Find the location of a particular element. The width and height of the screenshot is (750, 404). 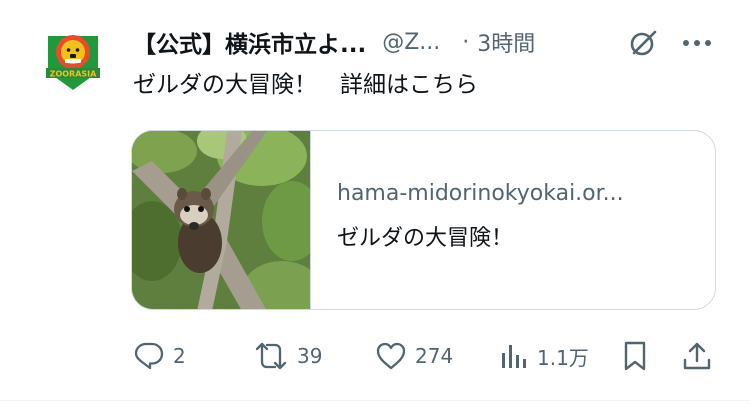

more-icon is located at coordinates (697, 43).